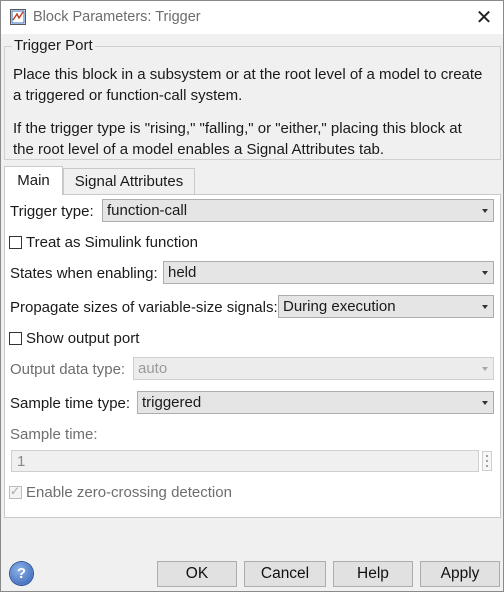 This screenshot has width=504, height=592. Describe the element at coordinates (15, 242) in the screenshot. I see `treat-as-simulink-function-checkbox` at that location.